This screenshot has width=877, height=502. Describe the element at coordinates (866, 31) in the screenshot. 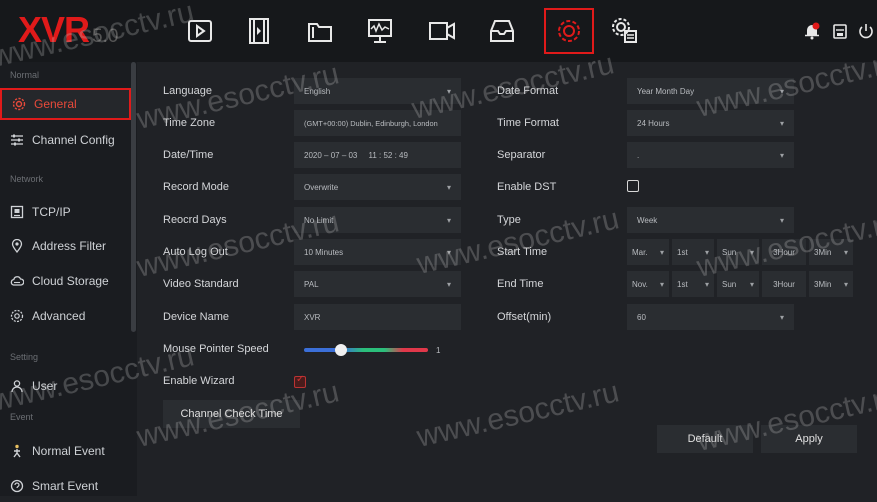

I see `power-icon` at that location.